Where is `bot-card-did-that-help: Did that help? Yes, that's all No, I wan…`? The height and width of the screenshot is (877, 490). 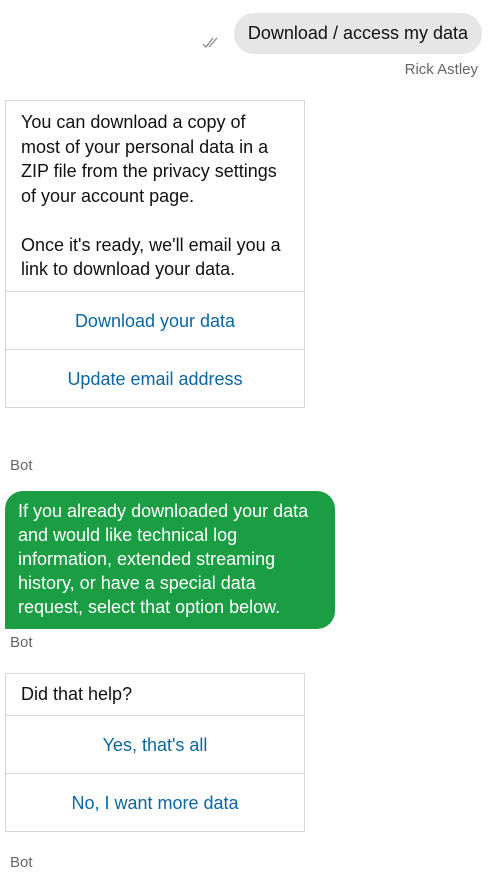
bot-card-did-that-help: Did that help? Yes, that's all No, I wan… is located at coordinates (155, 752).